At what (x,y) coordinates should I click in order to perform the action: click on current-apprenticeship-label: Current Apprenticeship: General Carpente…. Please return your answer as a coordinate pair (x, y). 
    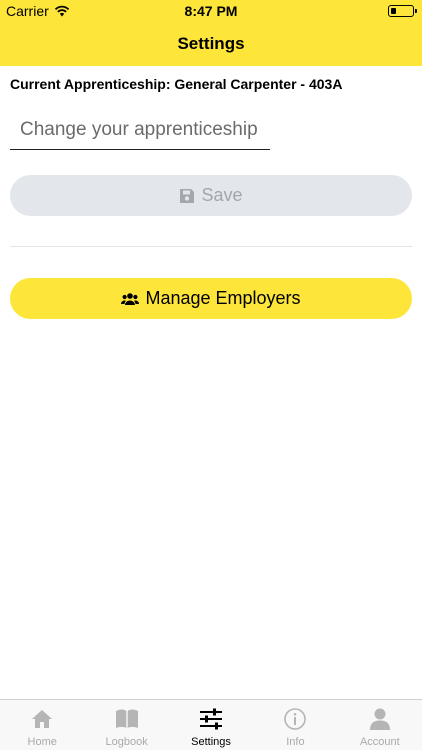
    Looking at the image, I should click on (176, 84).